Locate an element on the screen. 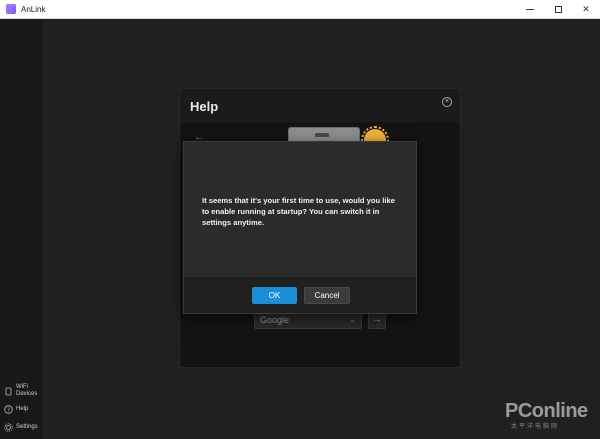 The height and width of the screenshot is (439, 600). minimize-button is located at coordinates (530, 9).